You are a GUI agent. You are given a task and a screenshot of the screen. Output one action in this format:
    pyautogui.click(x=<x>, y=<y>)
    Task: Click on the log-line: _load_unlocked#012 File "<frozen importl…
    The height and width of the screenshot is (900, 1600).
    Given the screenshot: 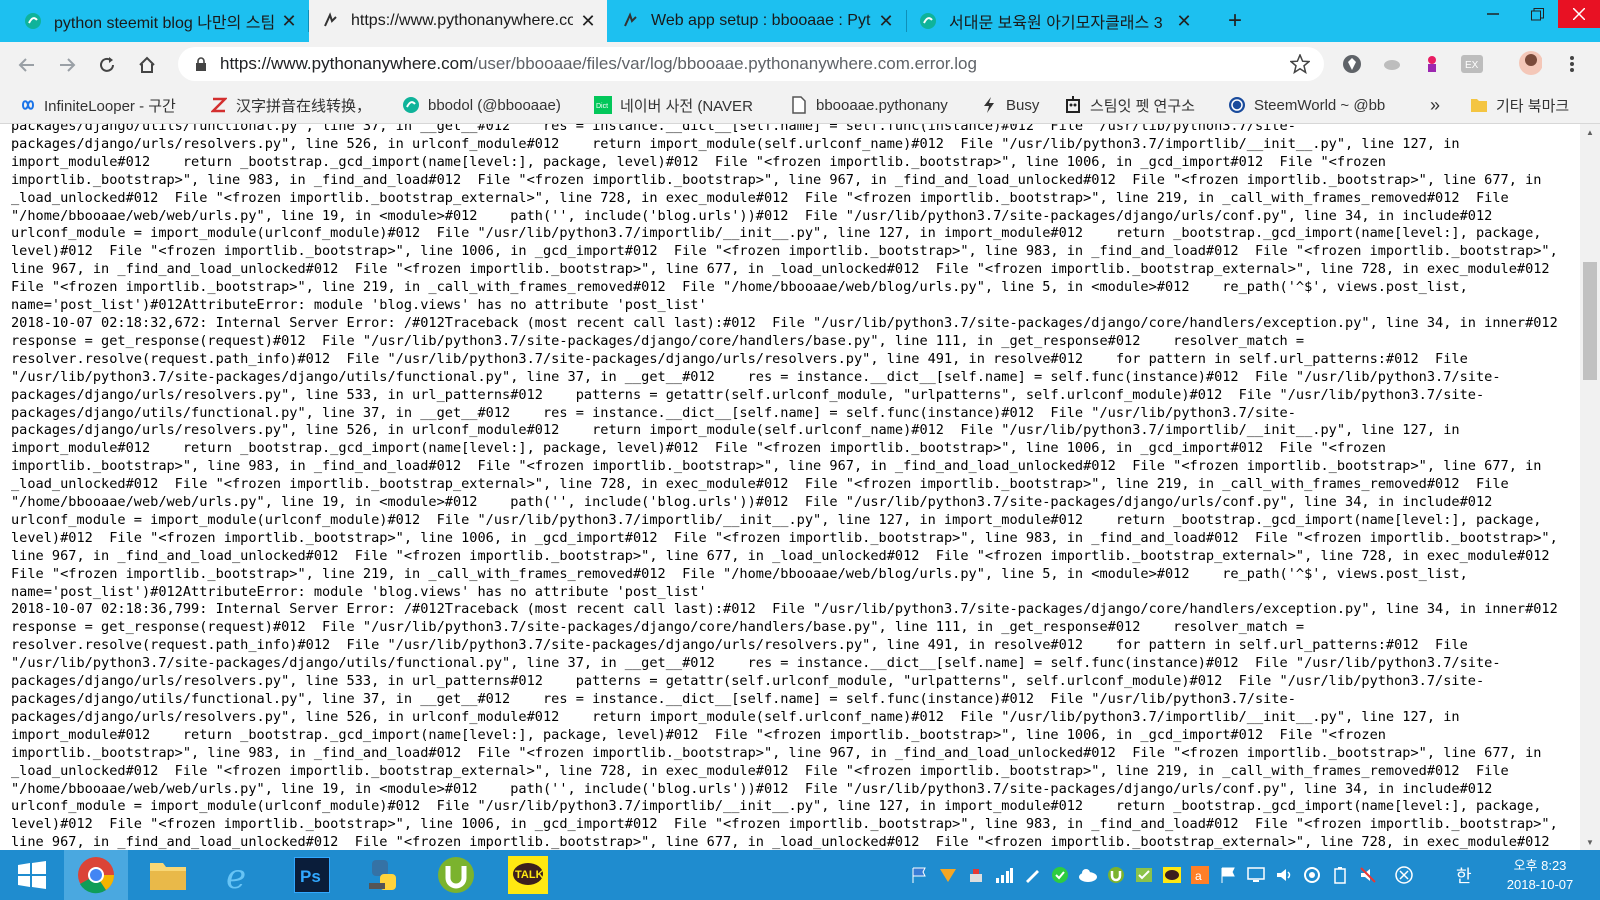 What is the action you would take?
    pyautogui.click(x=760, y=770)
    